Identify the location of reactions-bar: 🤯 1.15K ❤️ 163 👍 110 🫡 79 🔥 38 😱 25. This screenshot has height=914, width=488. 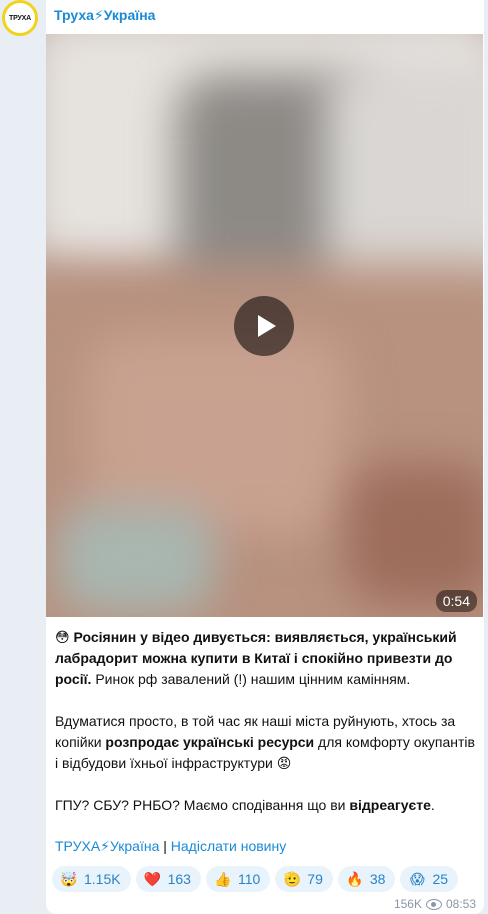
(255, 879).